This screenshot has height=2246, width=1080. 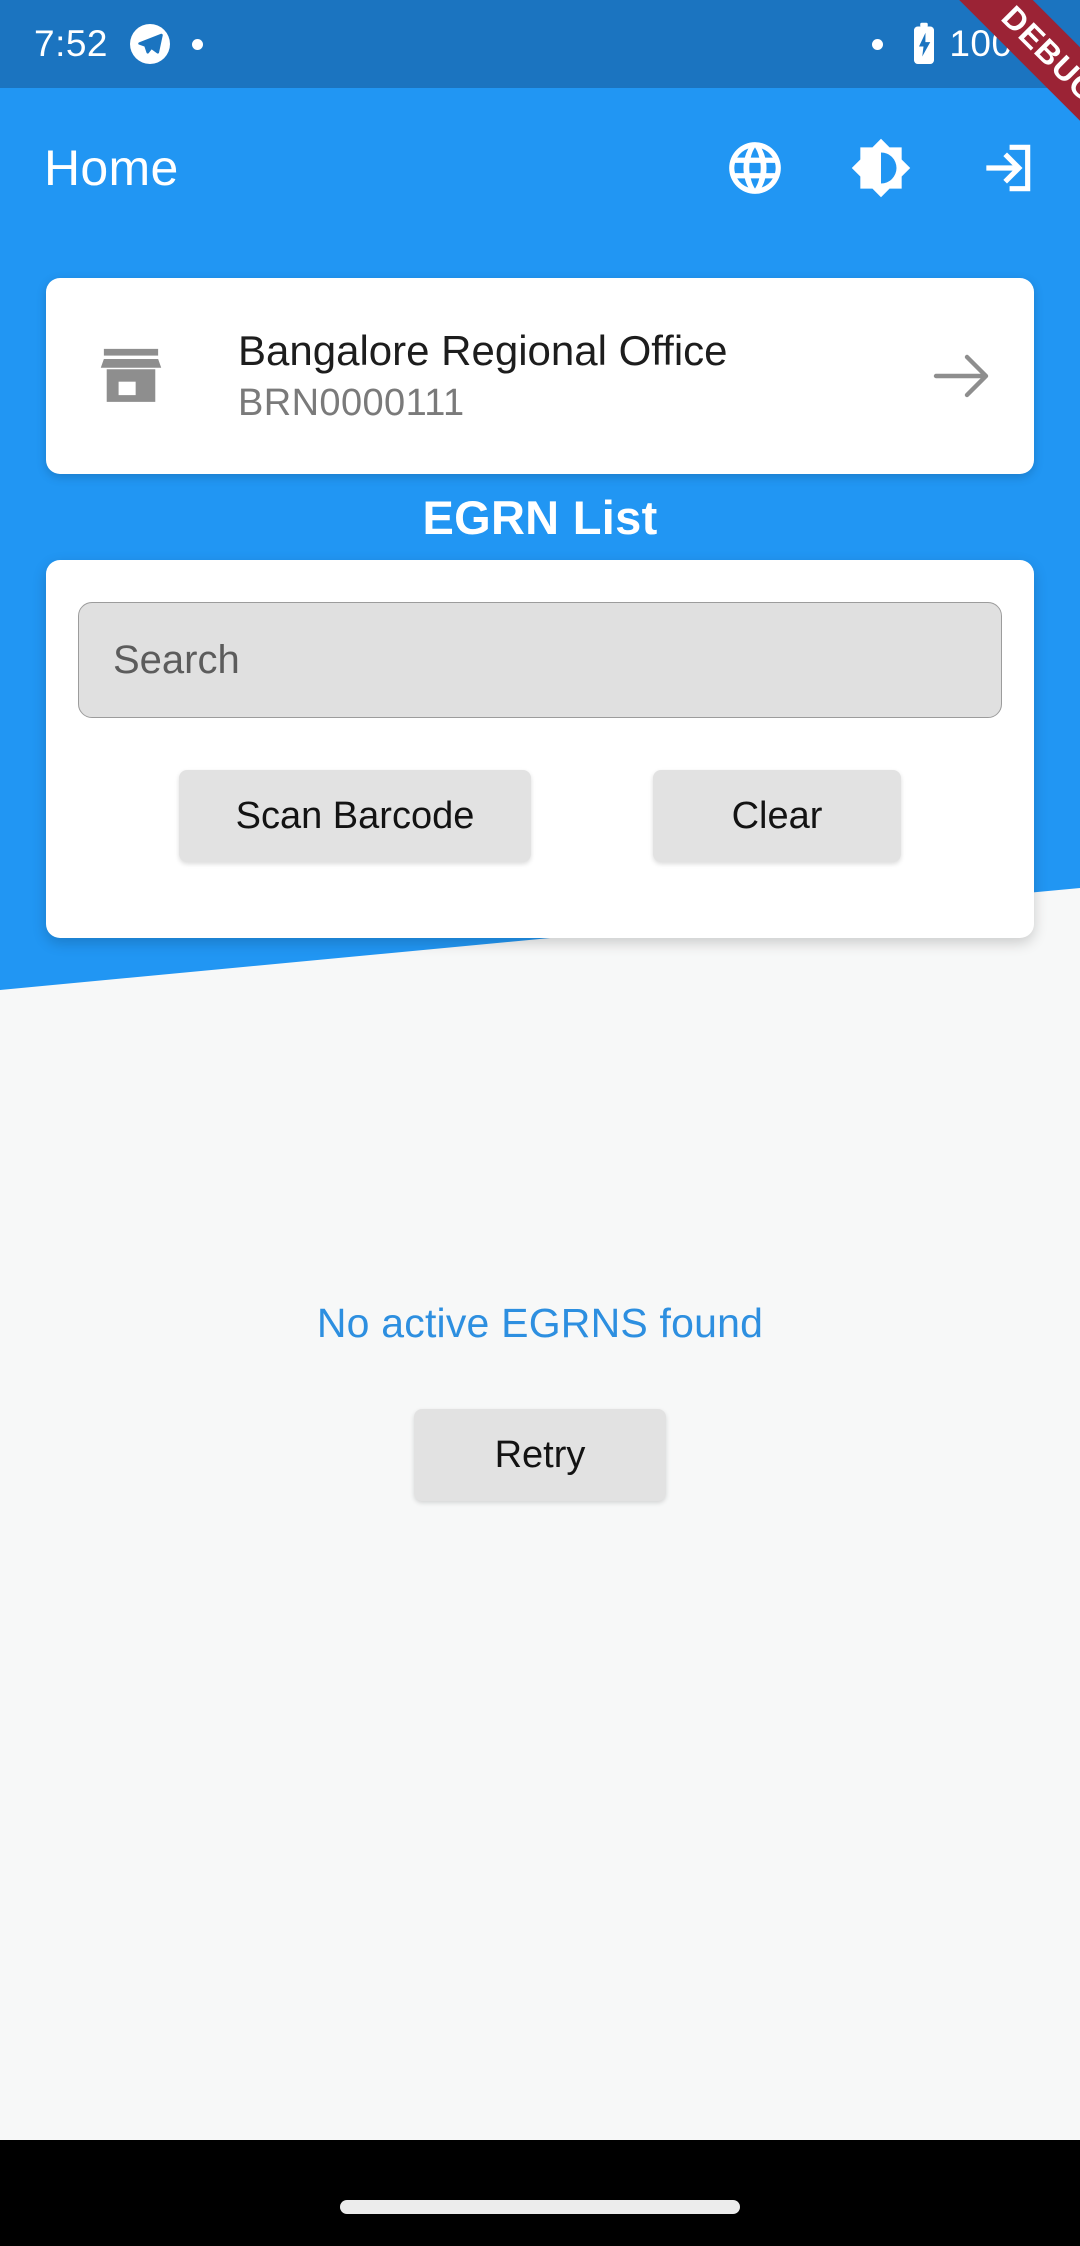 I want to click on clear-button: Clear, so click(x=777, y=816).